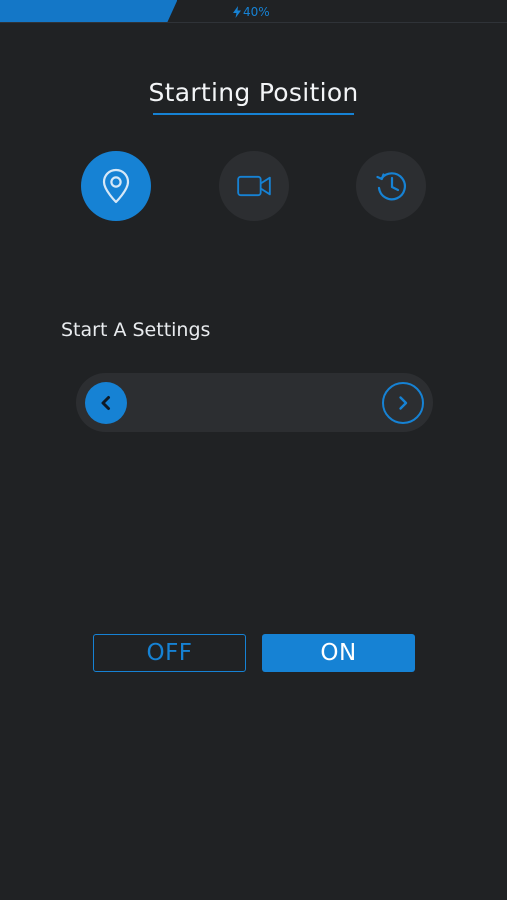 This screenshot has height=900, width=507. What do you see at coordinates (88, 11) in the screenshot?
I see `progress-fill` at bounding box center [88, 11].